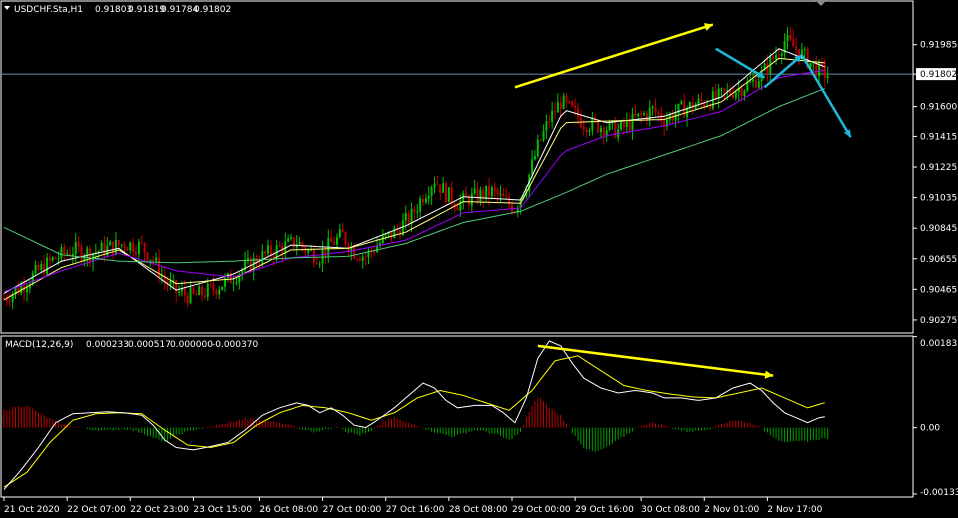 This screenshot has width=958, height=518. Describe the element at coordinates (938, 108) in the screenshot. I see `price-tick-label: 0.91600` at that location.